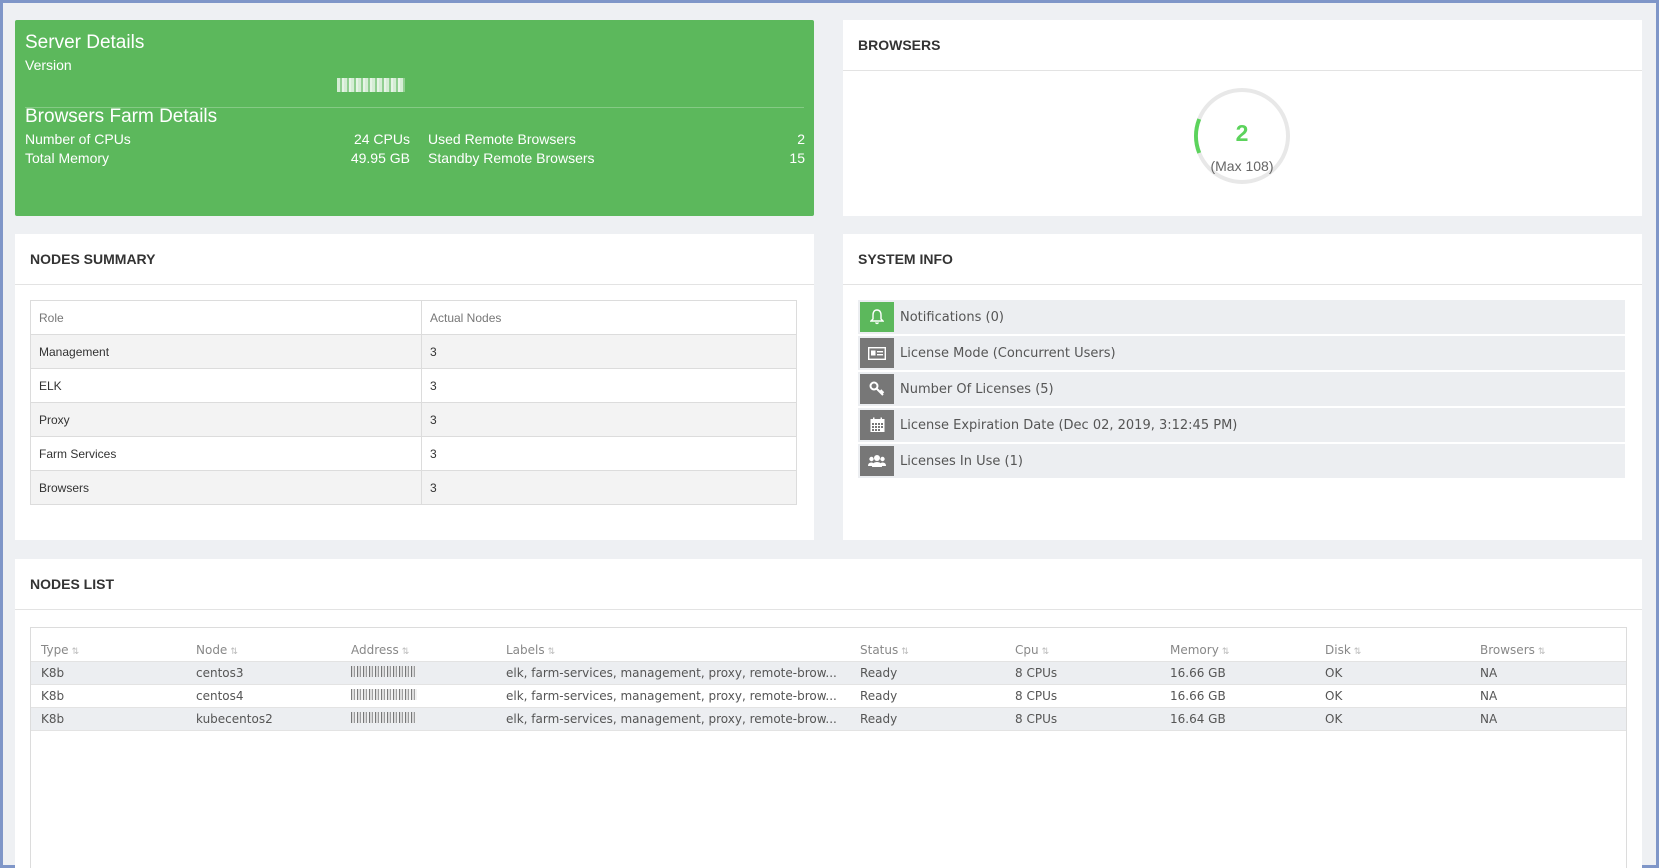 This screenshot has height=868, width=1659. I want to click on table-row: ELK 3, so click(413, 385).